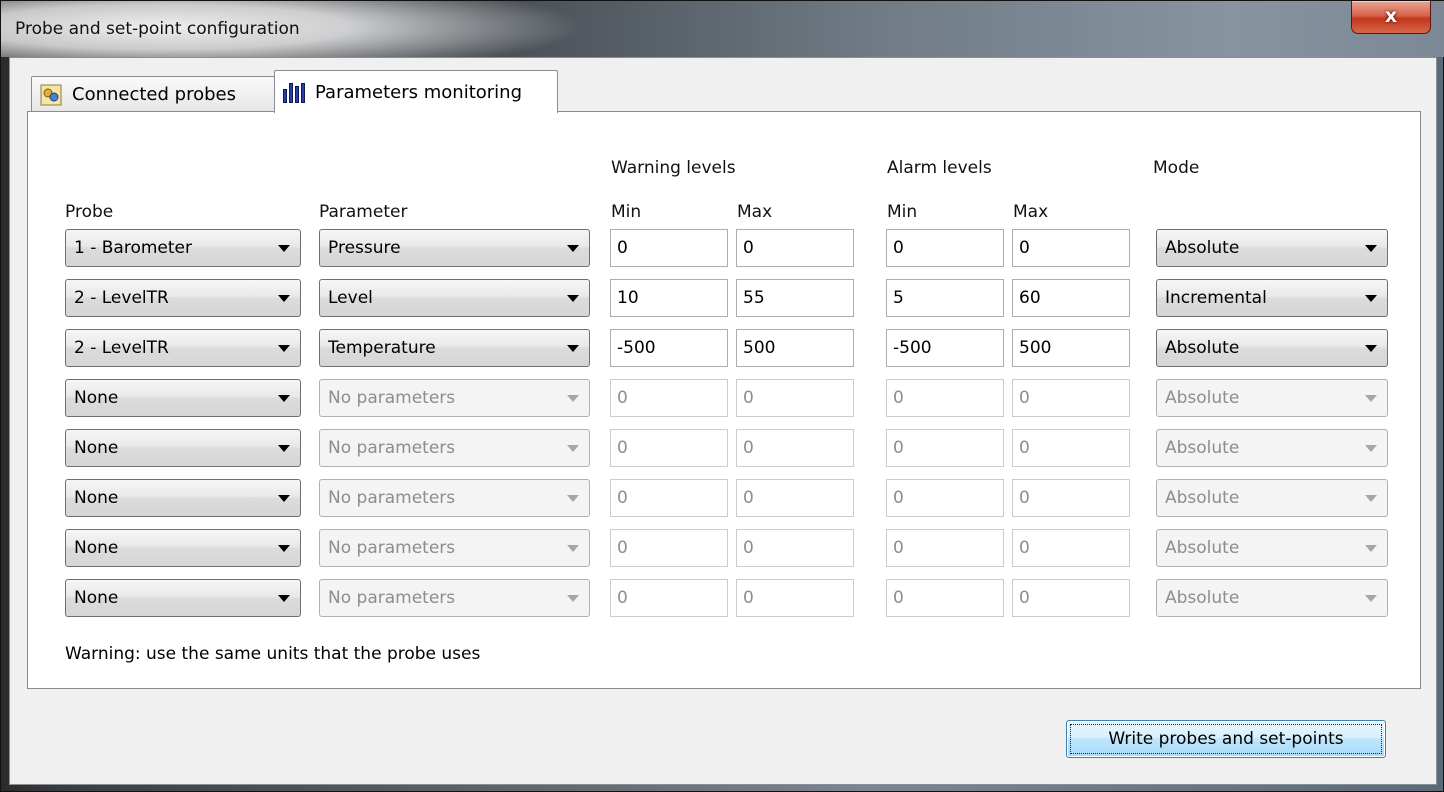  What do you see at coordinates (1176, 168) in the screenshot?
I see `mode-header: Mode` at bounding box center [1176, 168].